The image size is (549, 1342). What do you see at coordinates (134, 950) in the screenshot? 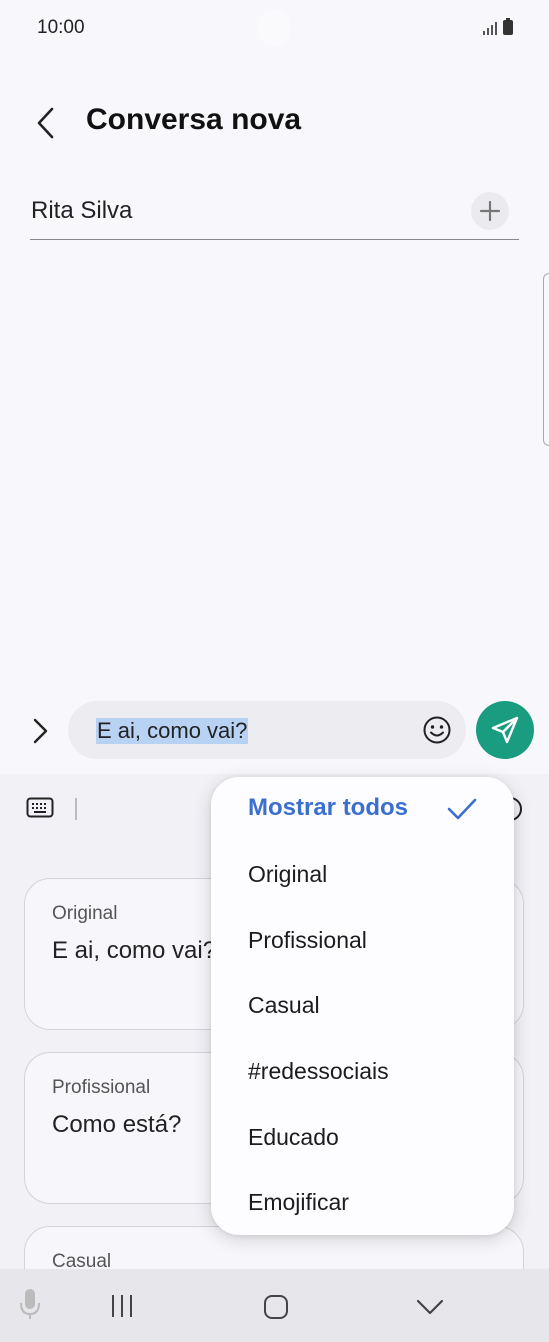
I see `card-text: E ai, como vai?` at bounding box center [134, 950].